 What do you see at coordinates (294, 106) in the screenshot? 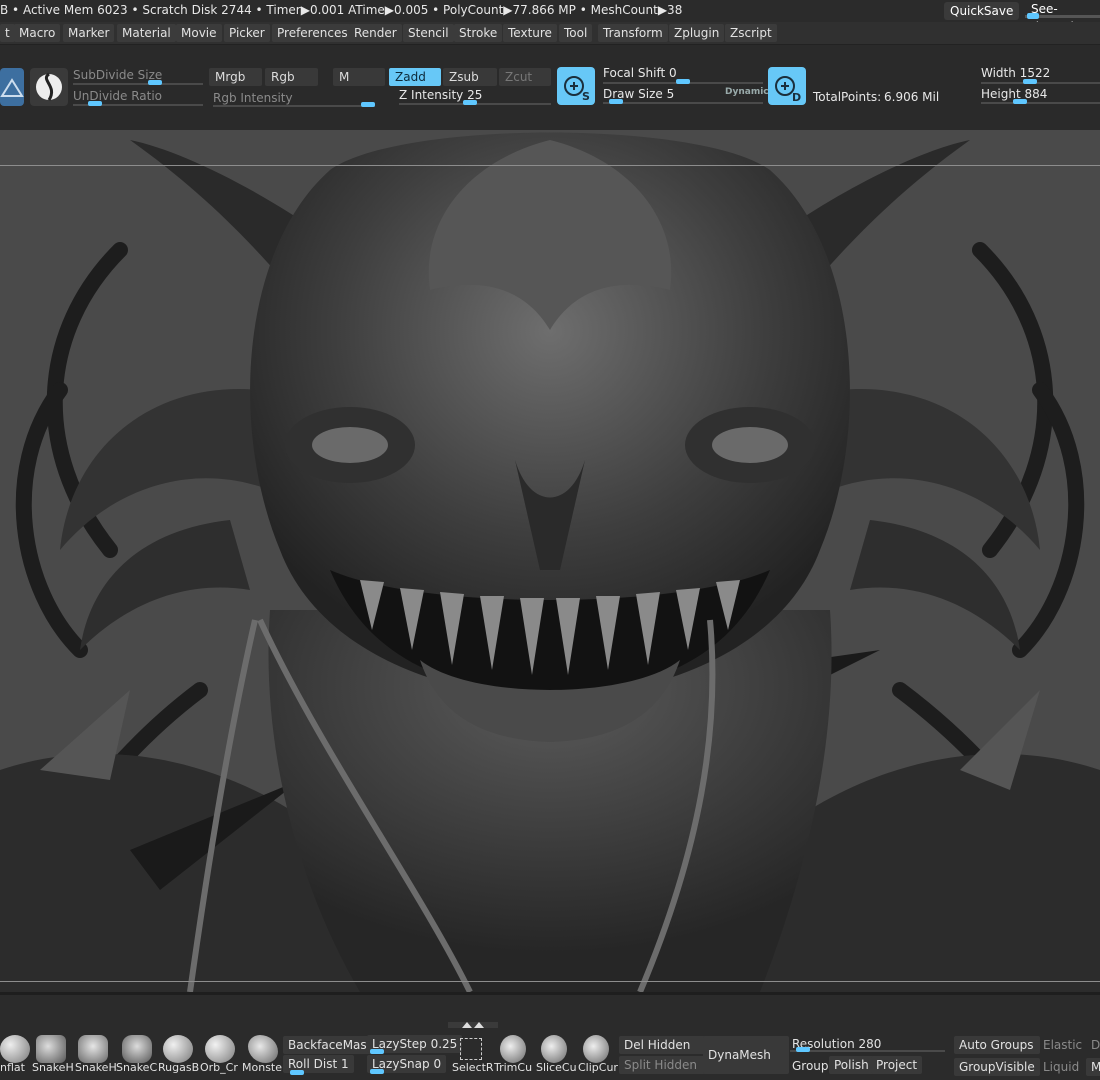
I see `rgb-intensity-slider` at bounding box center [294, 106].